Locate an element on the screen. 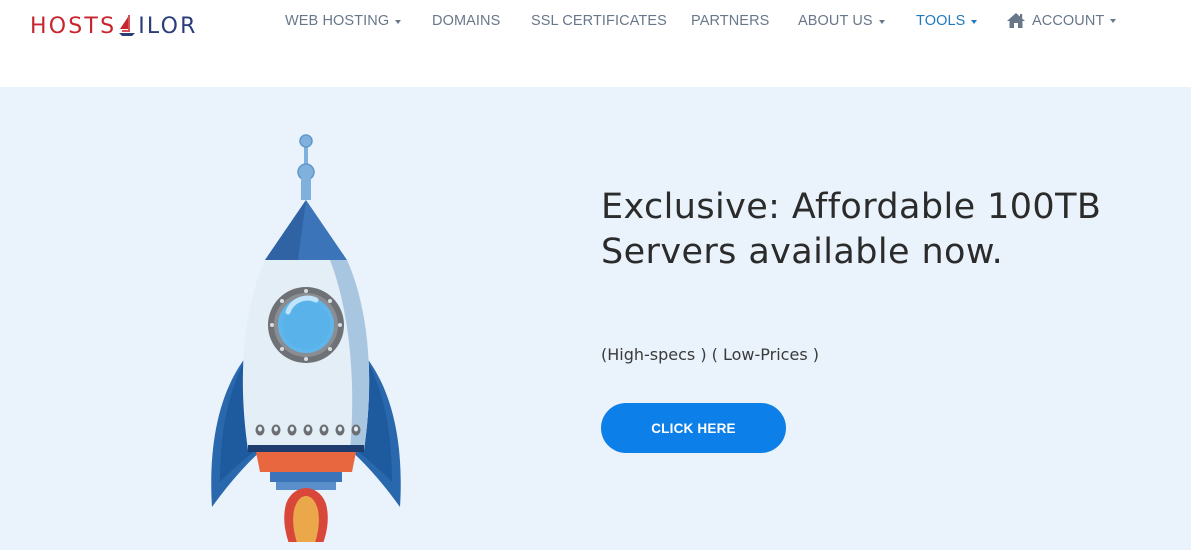  nav-web-hosting: WEB HOSTING is located at coordinates (343, 21).